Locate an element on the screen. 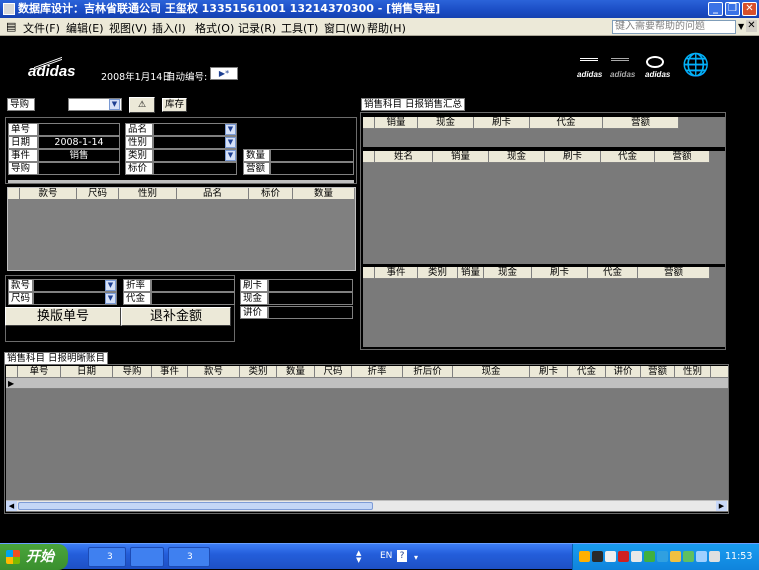  restore-button: ❐ is located at coordinates (732, 9).